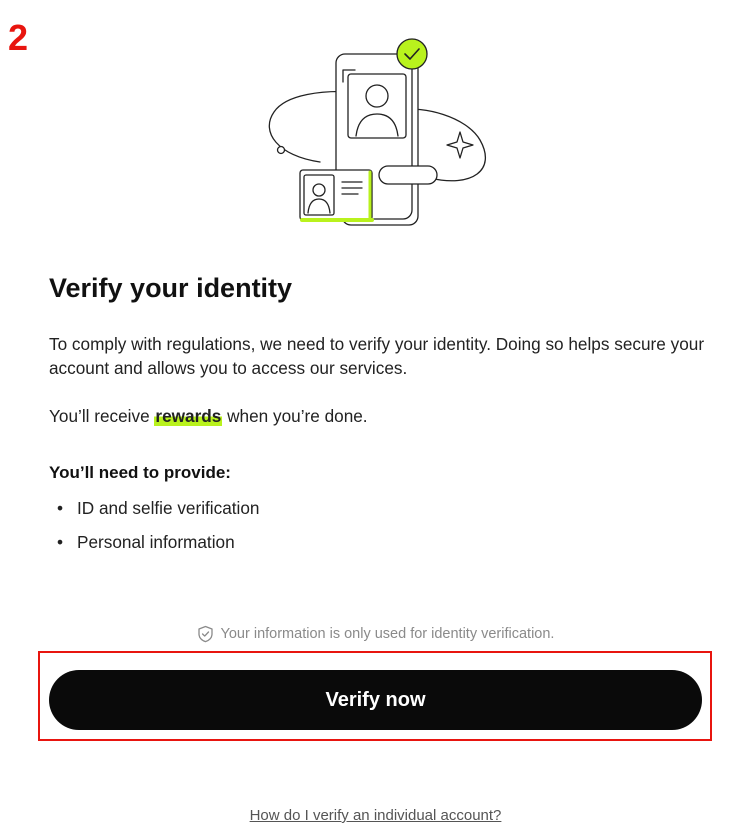 This screenshot has width=751, height=838. What do you see at coordinates (408, 175) in the screenshot?
I see `phone-button` at bounding box center [408, 175].